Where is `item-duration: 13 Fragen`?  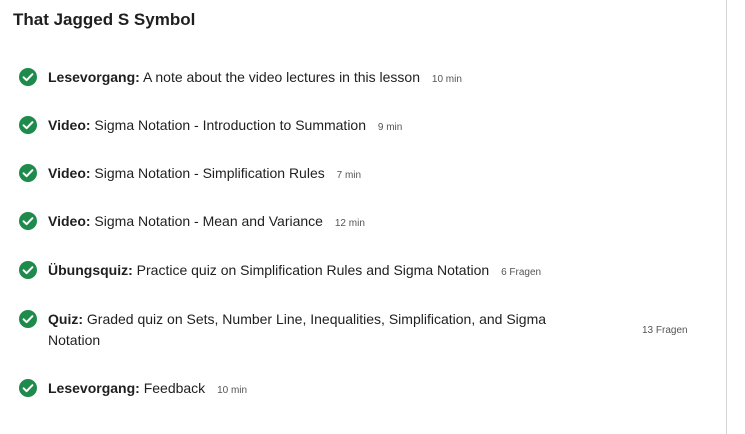 item-duration: 13 Fragen is located at coordinates (665, 330).